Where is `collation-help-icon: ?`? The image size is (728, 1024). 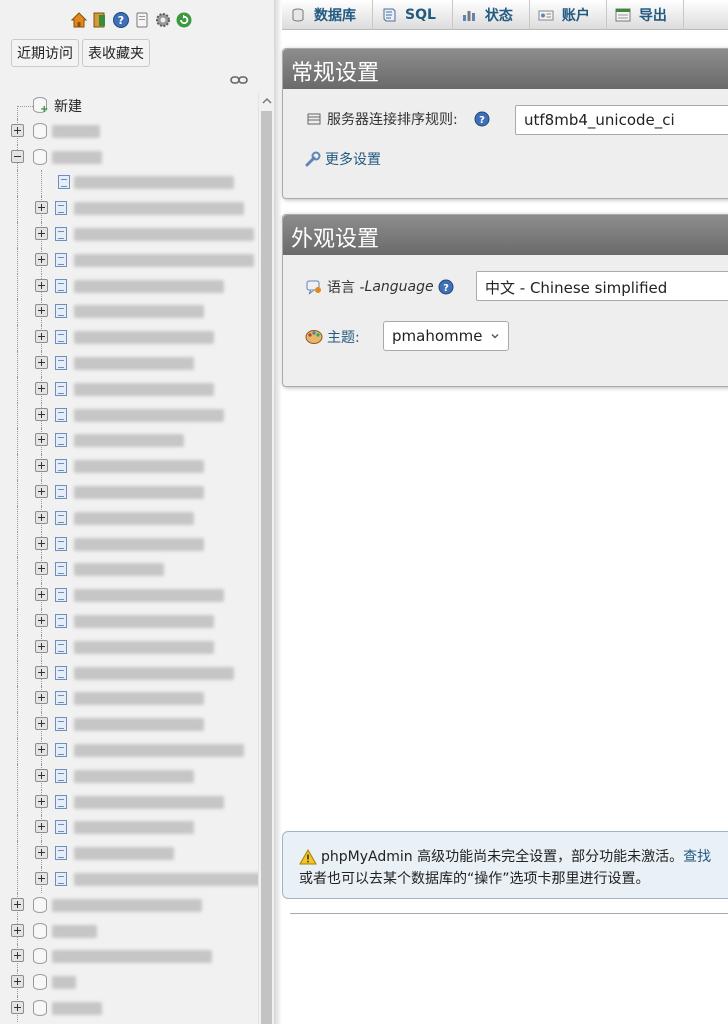
collation-help-icon: ? is located at coordinates (482, 119).